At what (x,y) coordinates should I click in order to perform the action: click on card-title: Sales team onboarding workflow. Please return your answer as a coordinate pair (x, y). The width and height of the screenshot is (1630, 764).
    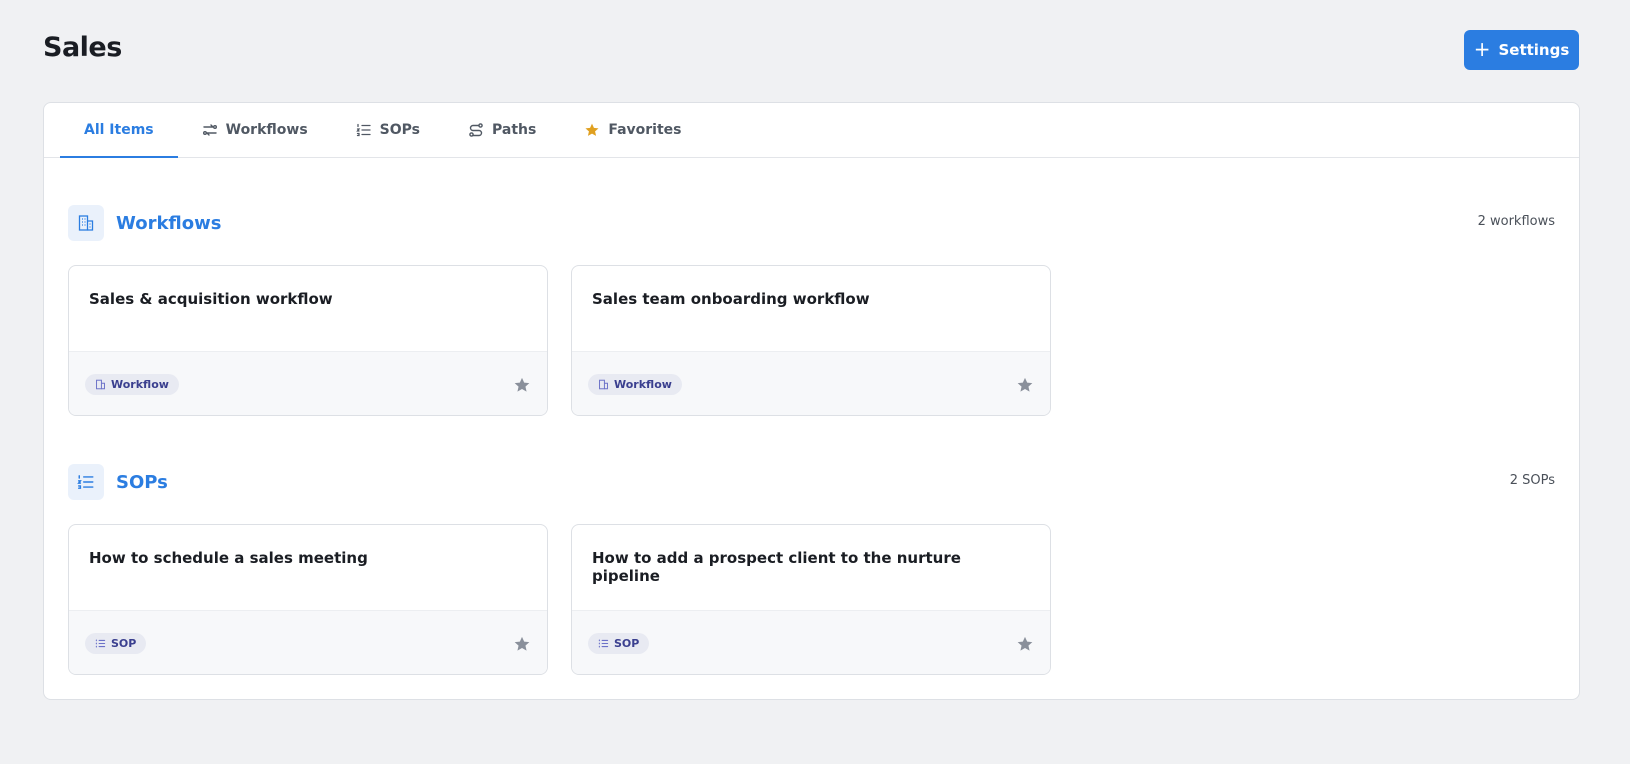
    Looking at the image, I should click on (731, 299).